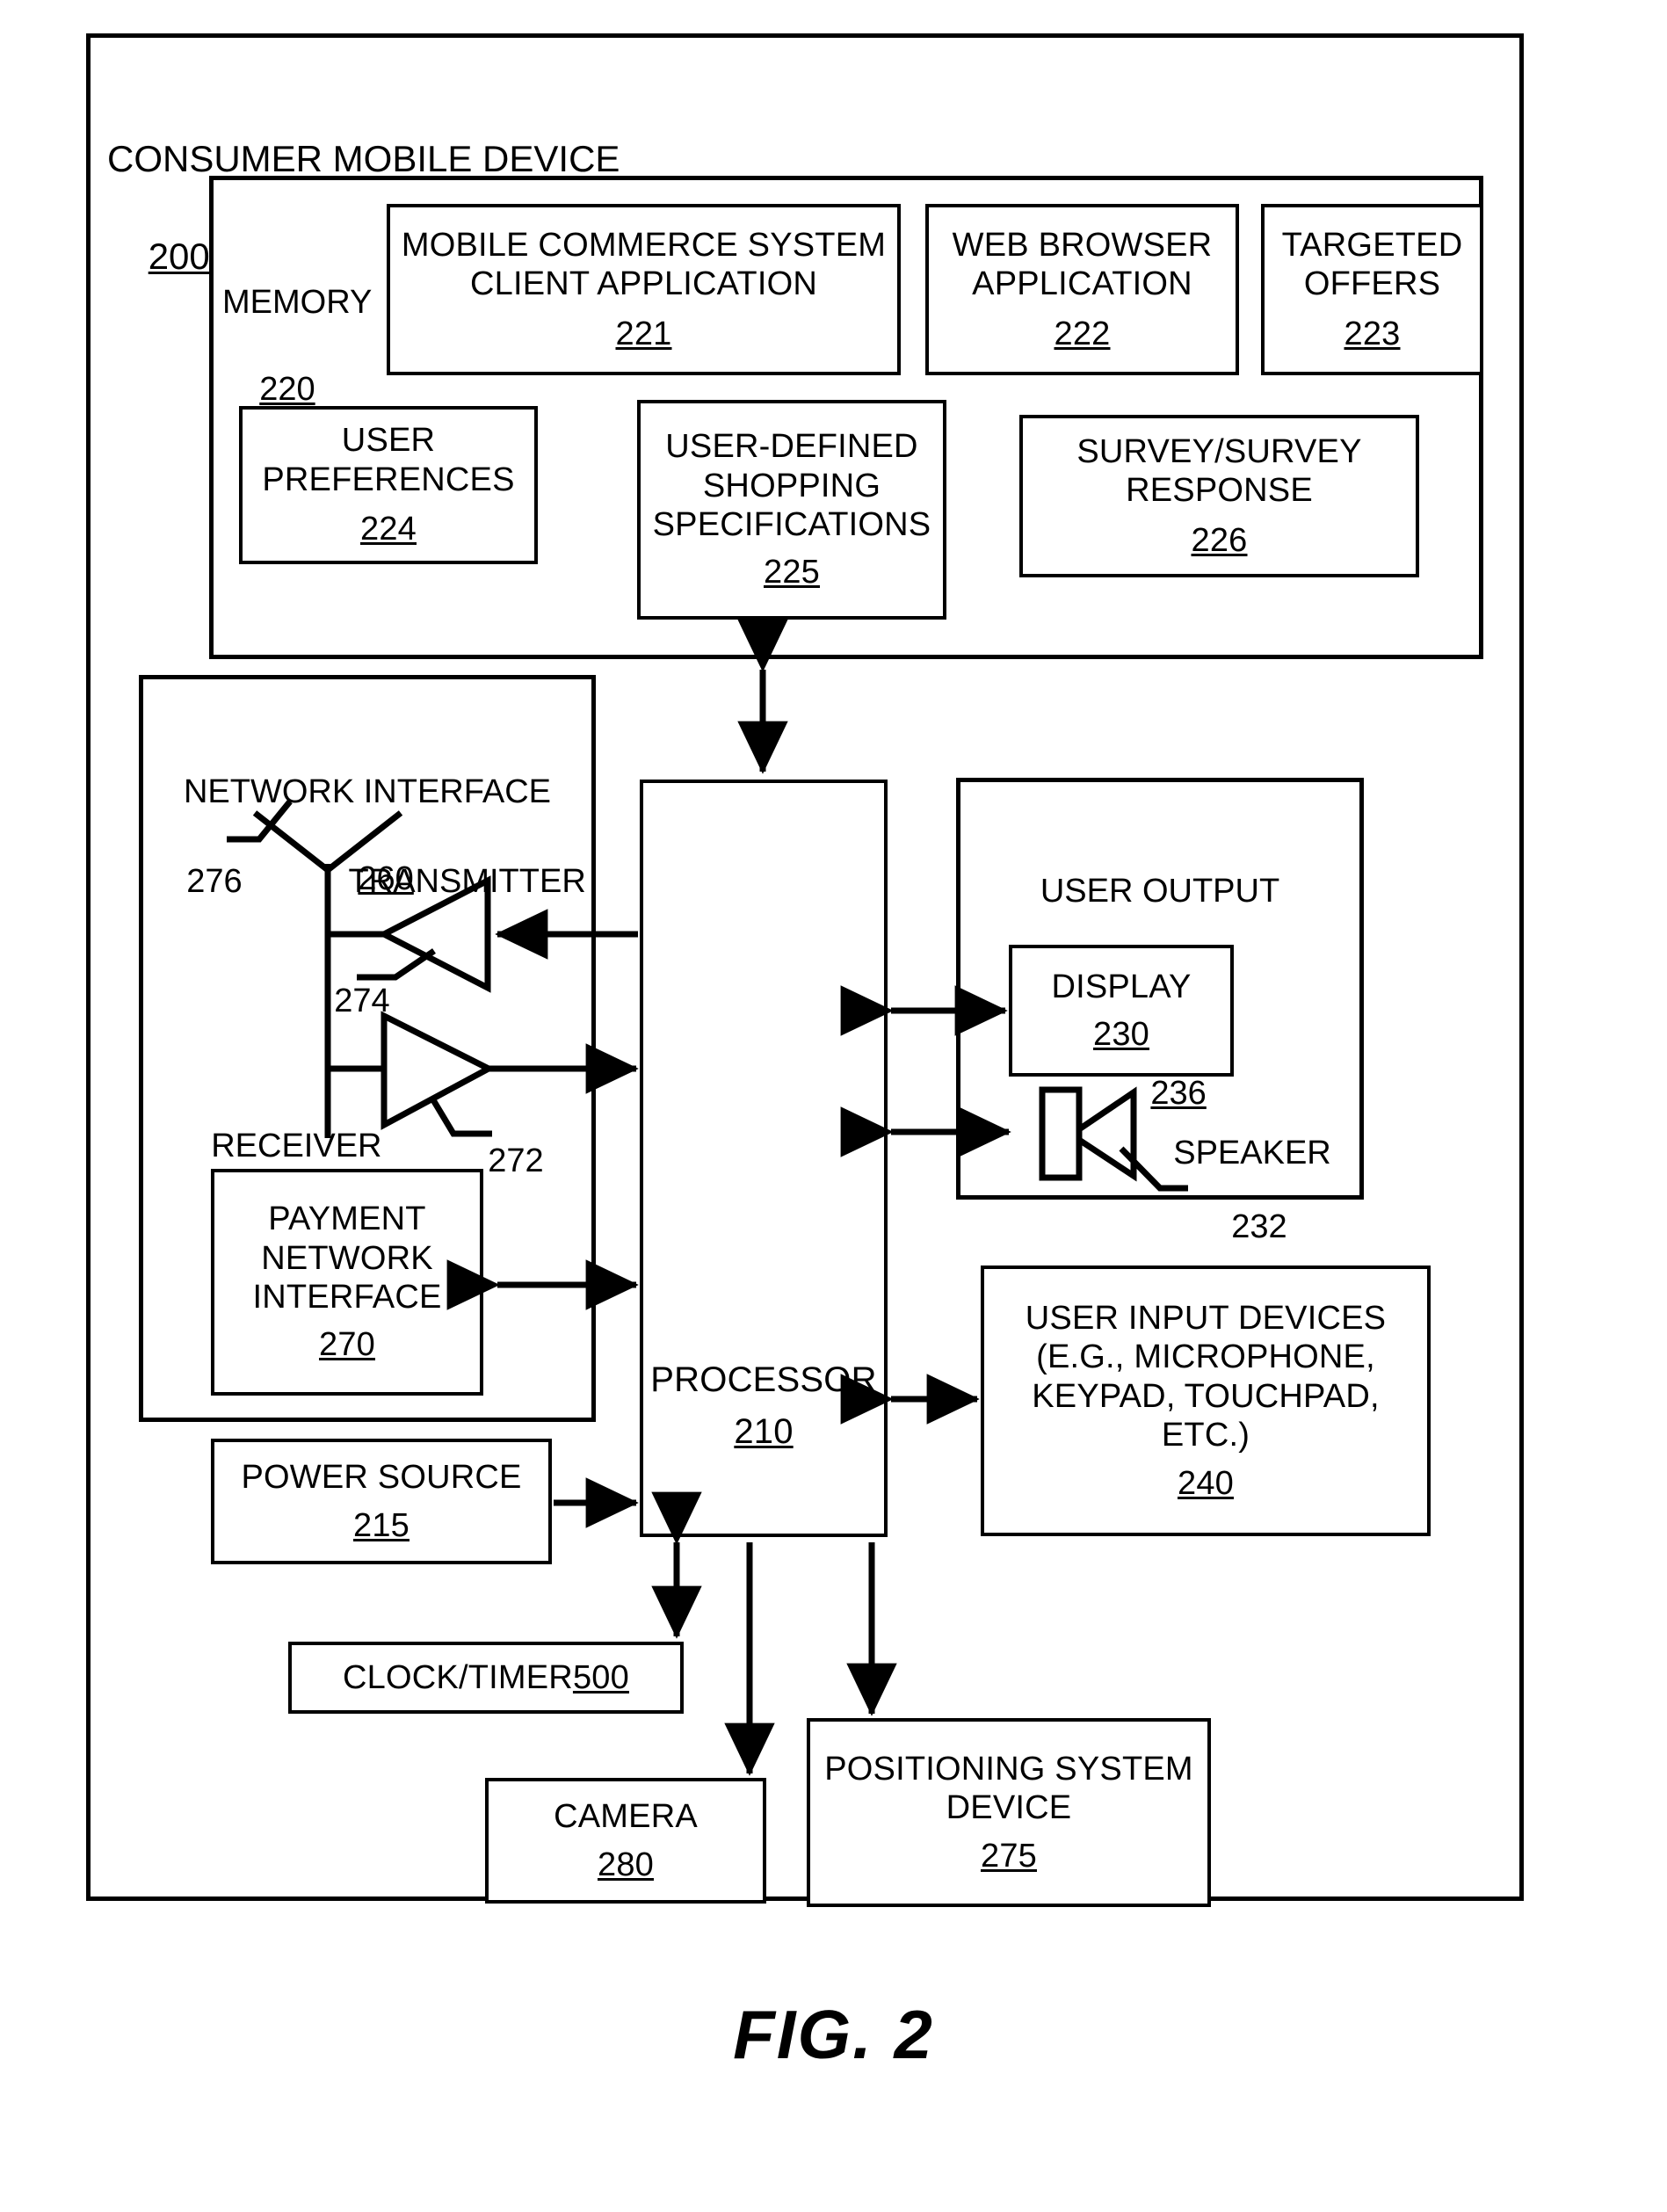  What do you see at coordinates (1082, 284) in the screenshot?
I see `wba-line2: APPLICATION` at bounding box center [1082, 284].